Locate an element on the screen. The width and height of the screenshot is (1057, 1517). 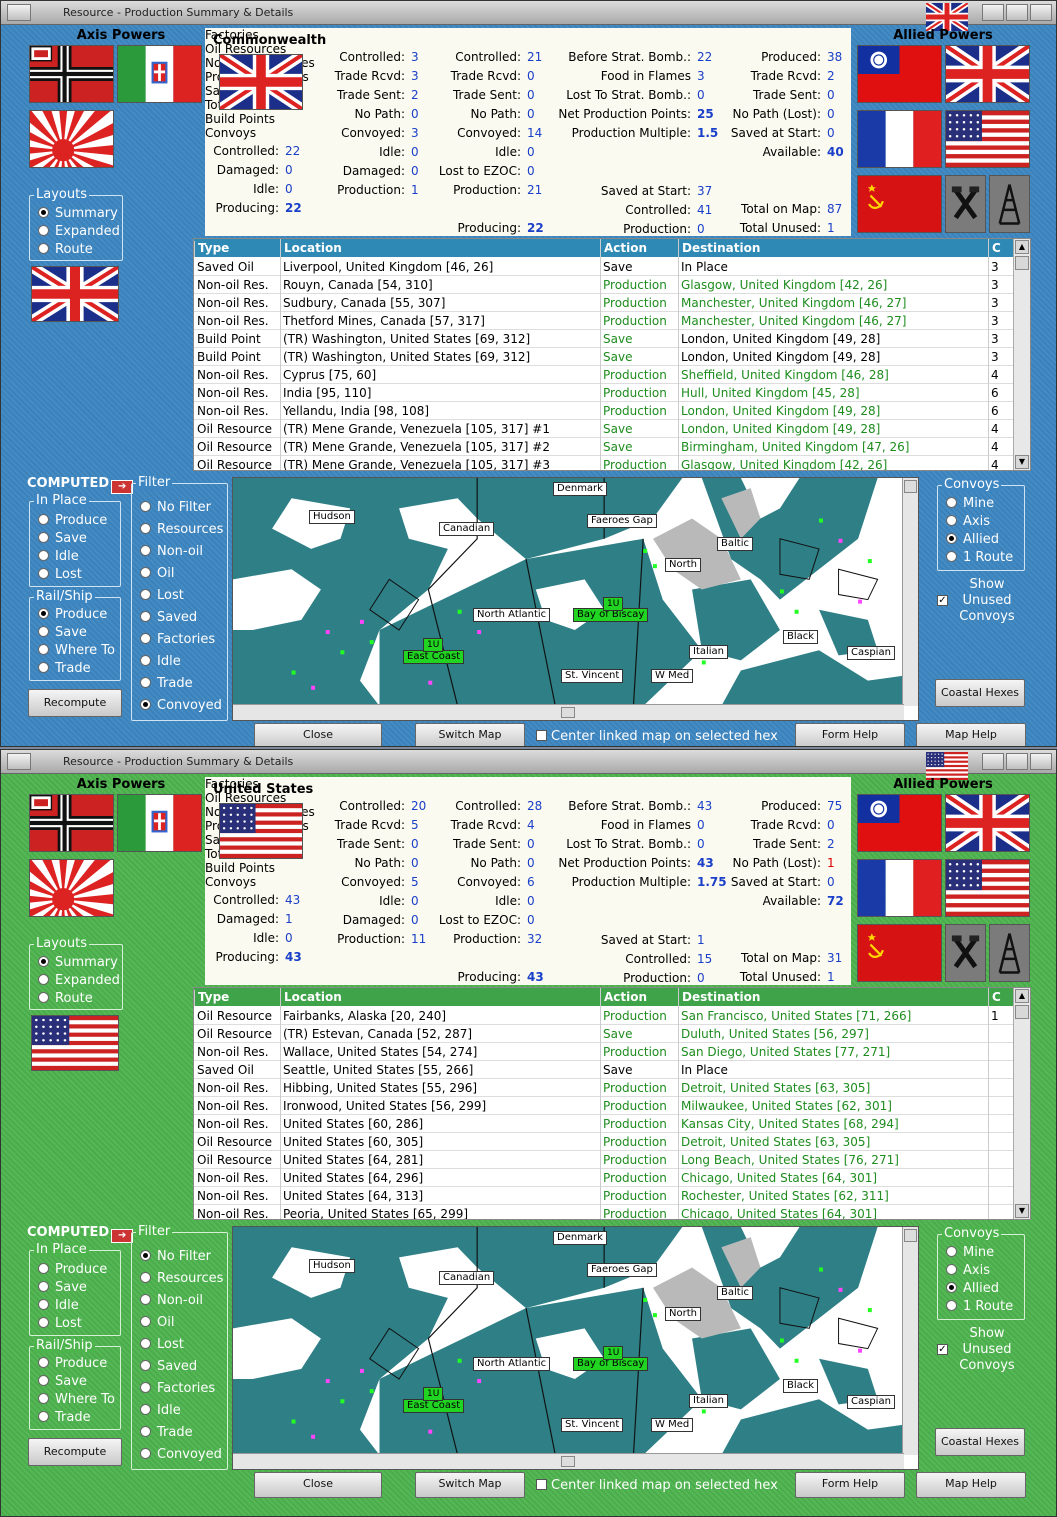
map-label-faeroes-gap: Faeroes Gap is located at coordinates (622, 1270).